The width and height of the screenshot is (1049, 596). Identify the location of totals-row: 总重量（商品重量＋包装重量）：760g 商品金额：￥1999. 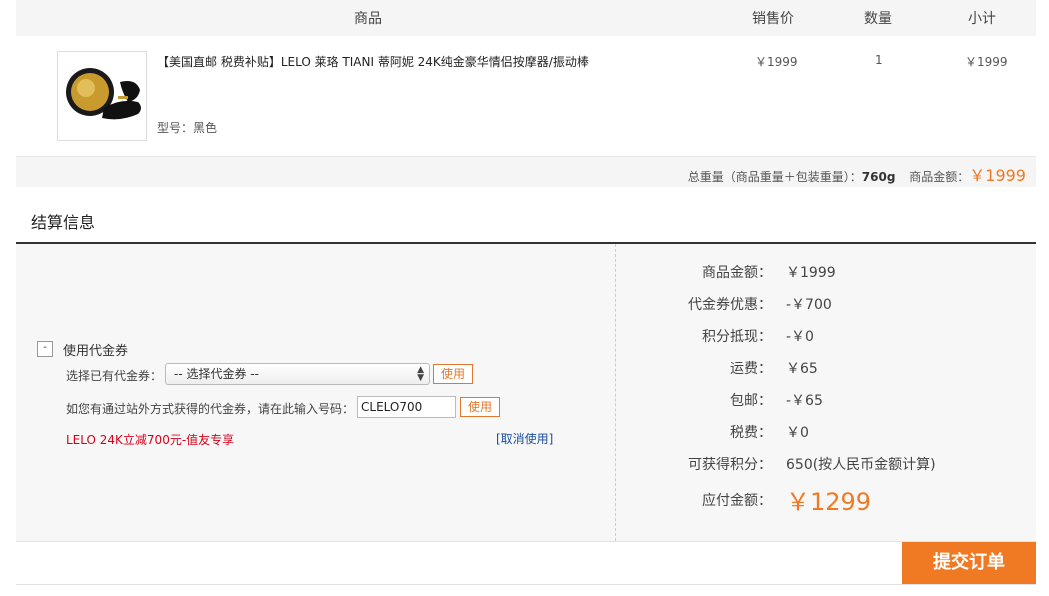
(526, 171).